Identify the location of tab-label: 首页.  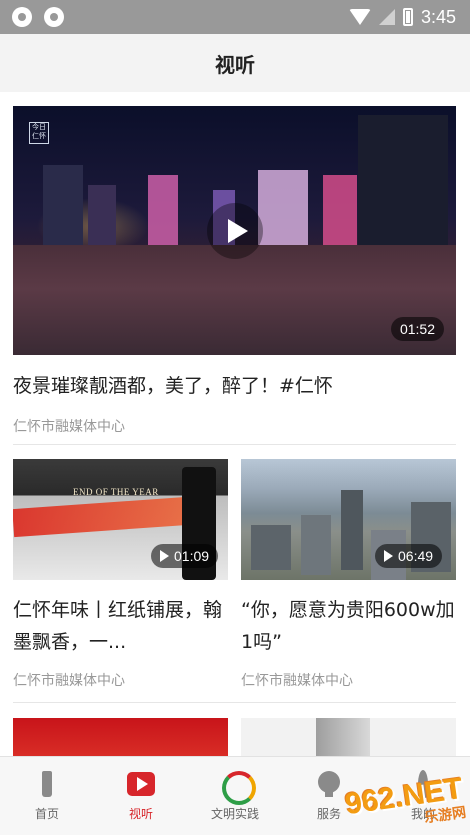
(46, 814).